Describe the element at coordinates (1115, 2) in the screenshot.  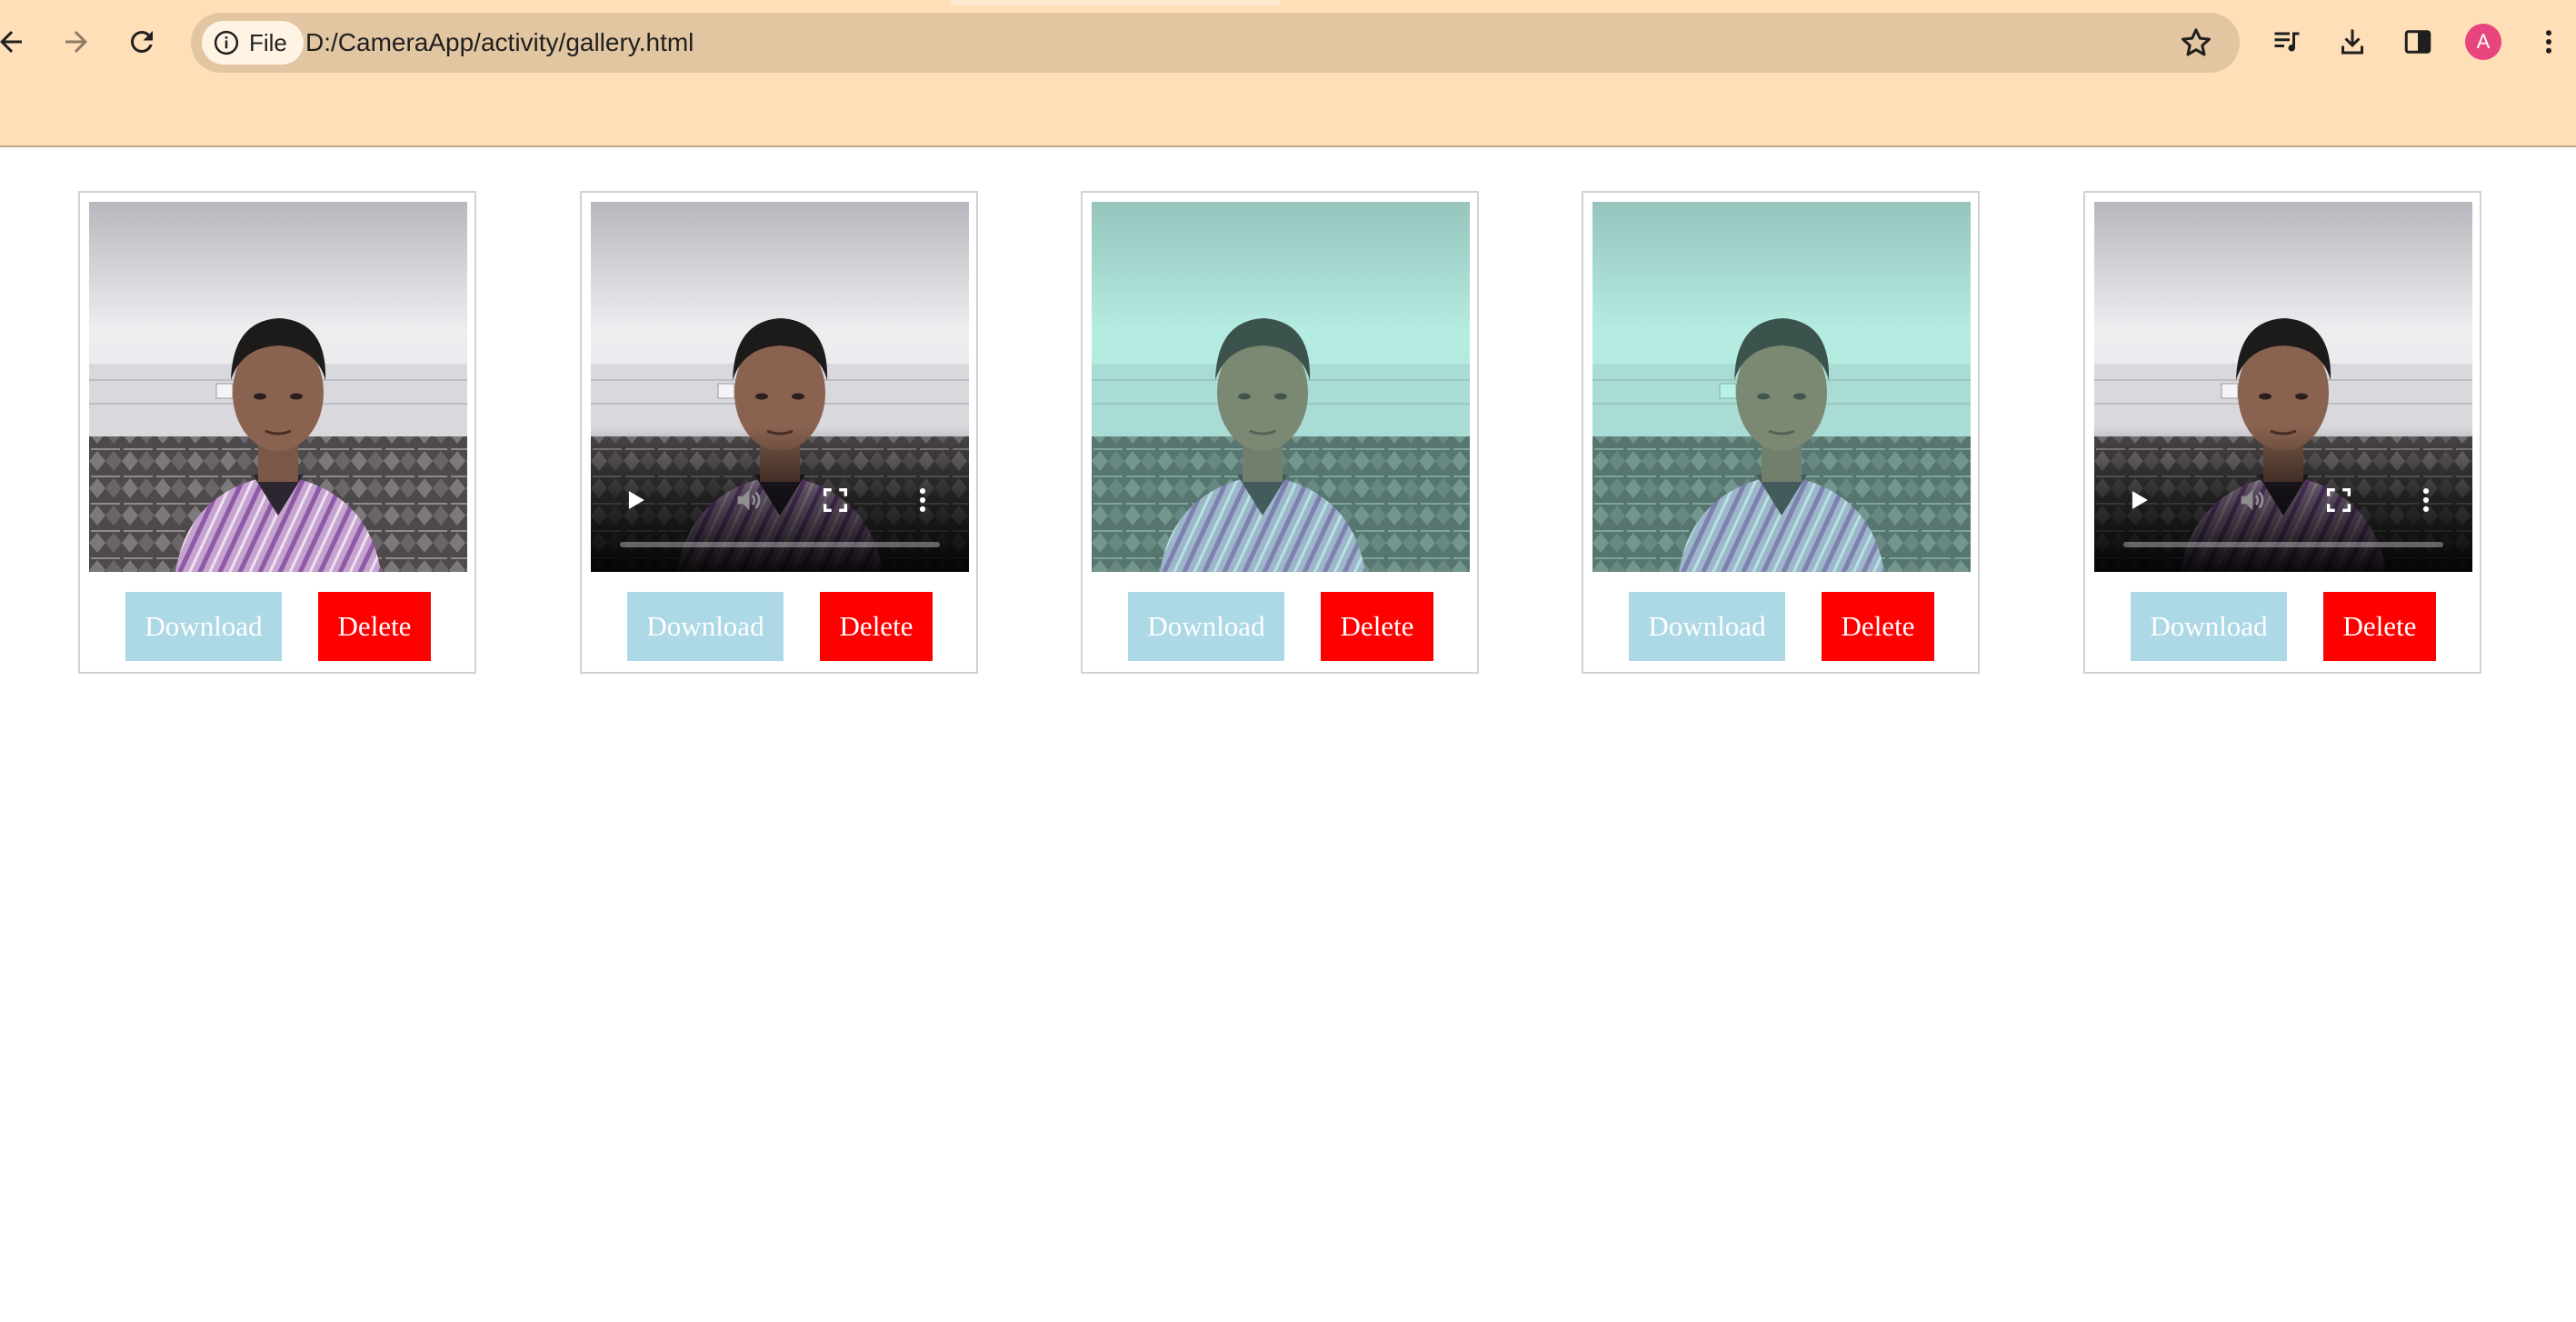
I see `active-tab-edge` at that location.